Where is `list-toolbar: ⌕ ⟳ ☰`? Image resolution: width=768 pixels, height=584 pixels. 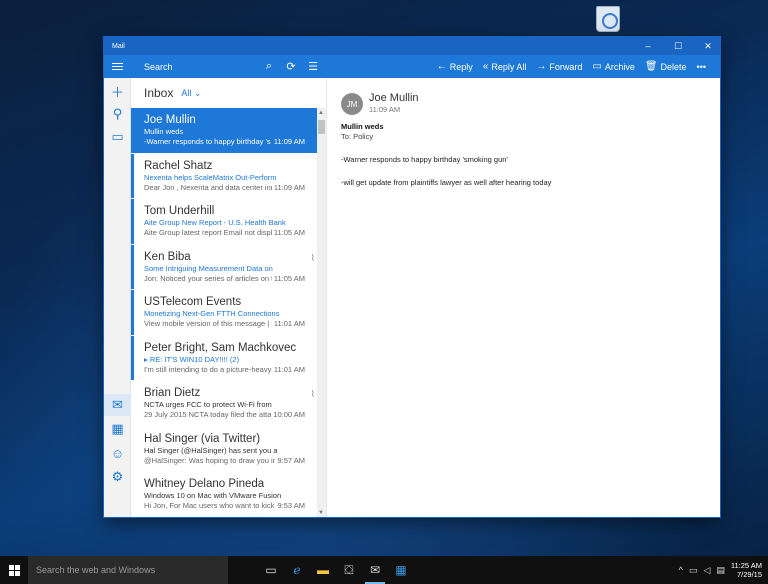
list-toolbar: ⌕ ⟳ ☰ is located at coordinates (215, 66).